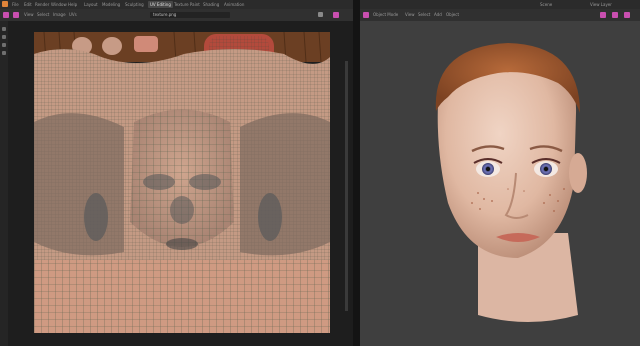 Image resolution: width=640 pixels, height=346 pixels. Describe the element at coordinates (112, 46) in the screenshot. I see `uv-island-eye-right` at that location.